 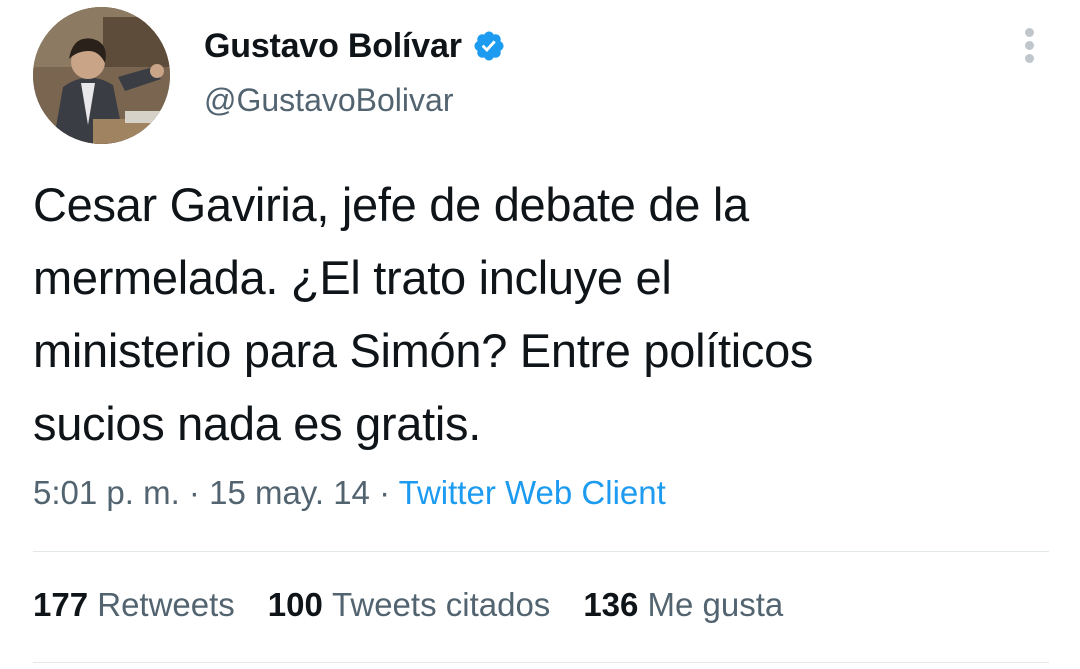 I want to click on author-name-row: Gustavo Bolívar, so click(x=355, y=46).